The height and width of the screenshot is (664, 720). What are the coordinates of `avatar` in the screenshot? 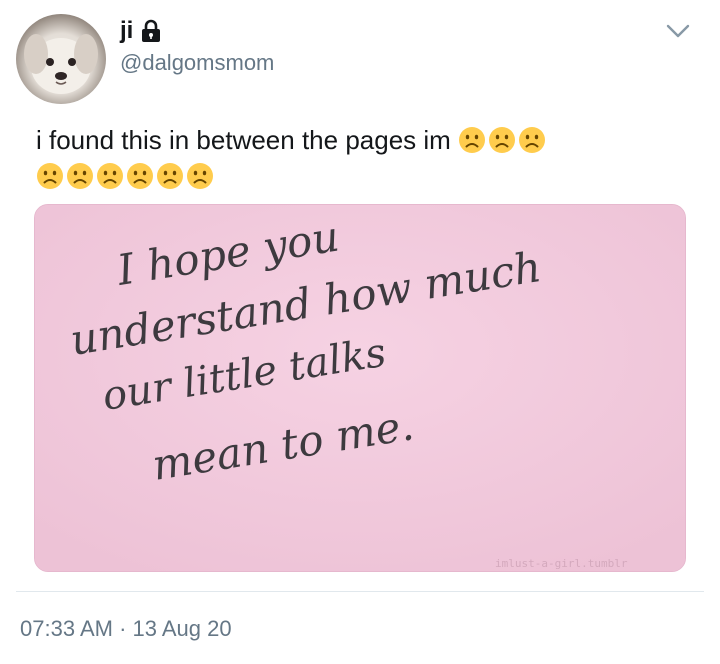 It's located at (61, 59).